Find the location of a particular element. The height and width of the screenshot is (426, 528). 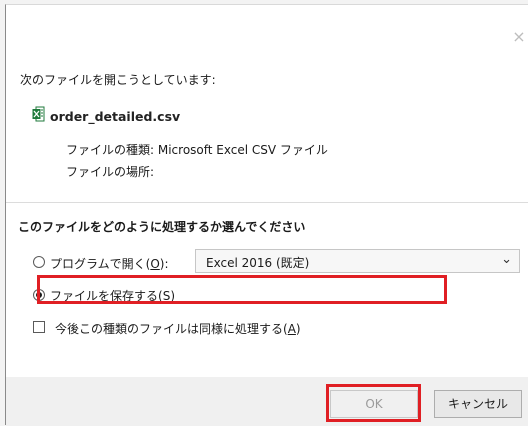

file-type-label: ファイルの種類: Microsoft Excel CSV ファイル is located at coordinates (197, 150).